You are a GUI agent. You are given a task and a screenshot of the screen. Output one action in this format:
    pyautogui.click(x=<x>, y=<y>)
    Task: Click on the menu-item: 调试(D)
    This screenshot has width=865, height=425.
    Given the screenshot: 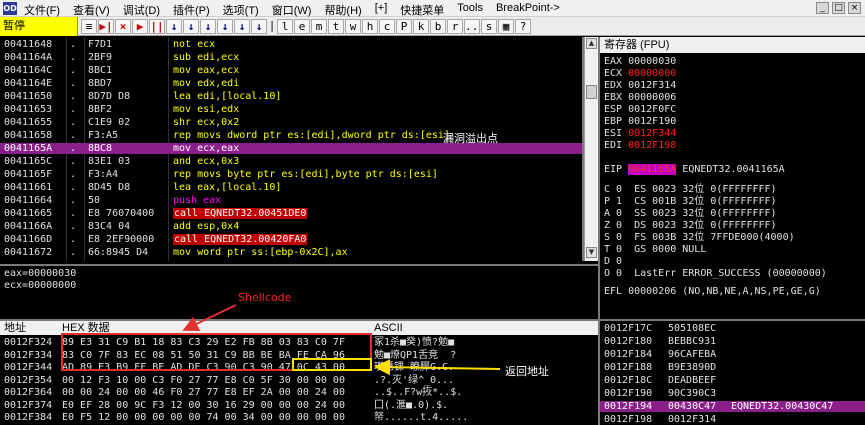 What is the action you would take?
    pyautogui.click(x=145, y=10)
    